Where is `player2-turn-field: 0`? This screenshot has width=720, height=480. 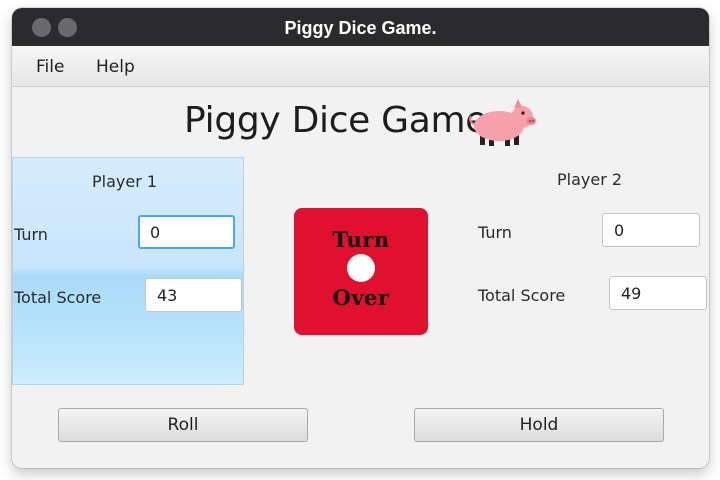
player2-turn-field: 0 is located at coordinates (651, 230).